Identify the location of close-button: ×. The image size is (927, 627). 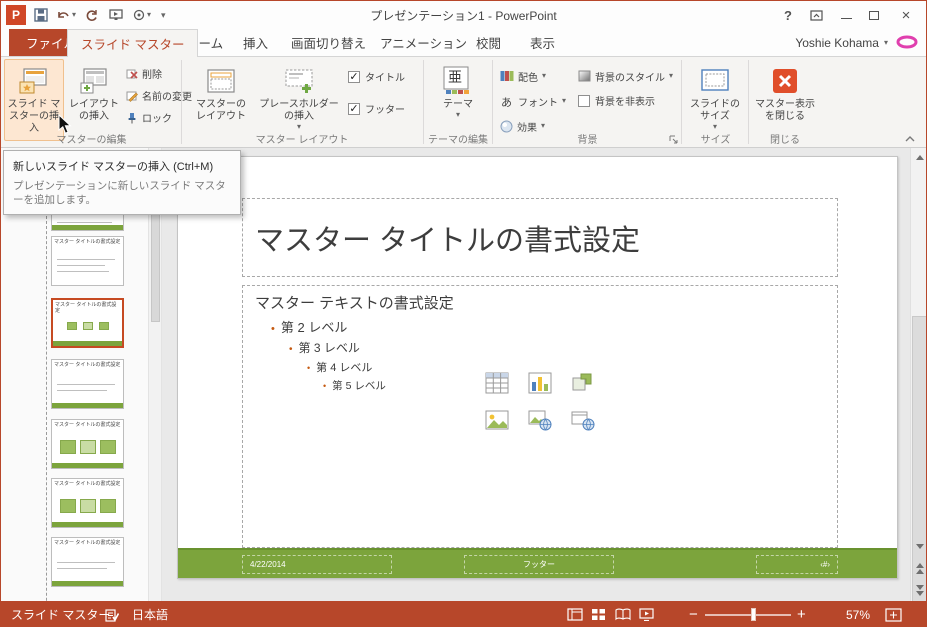
(906, 15).